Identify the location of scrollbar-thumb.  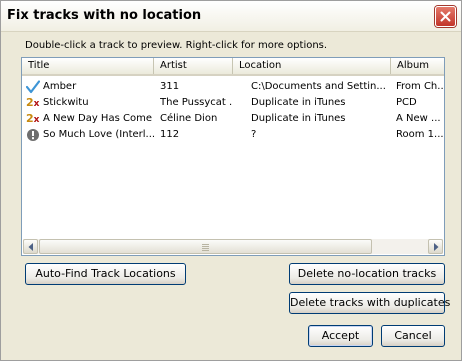
(205, 246).